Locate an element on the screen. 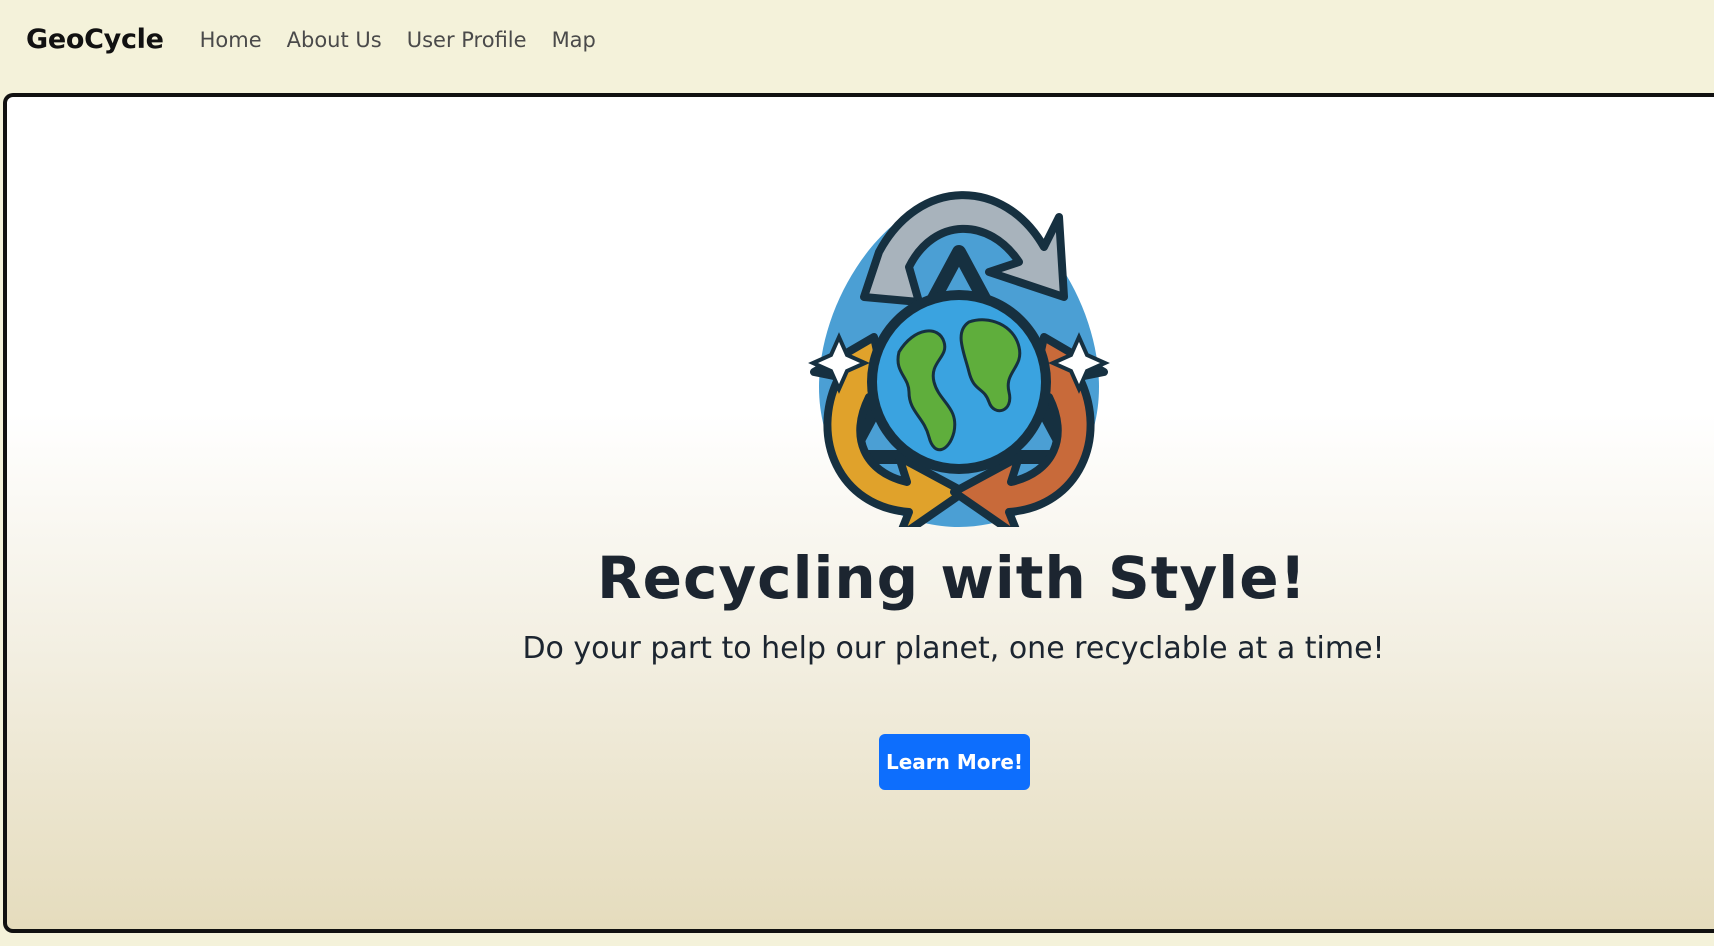 Image resolution: width=1714 pixels, height=946 pixels. learn-more-button: Learn More! is located at coordinates (954, 762).